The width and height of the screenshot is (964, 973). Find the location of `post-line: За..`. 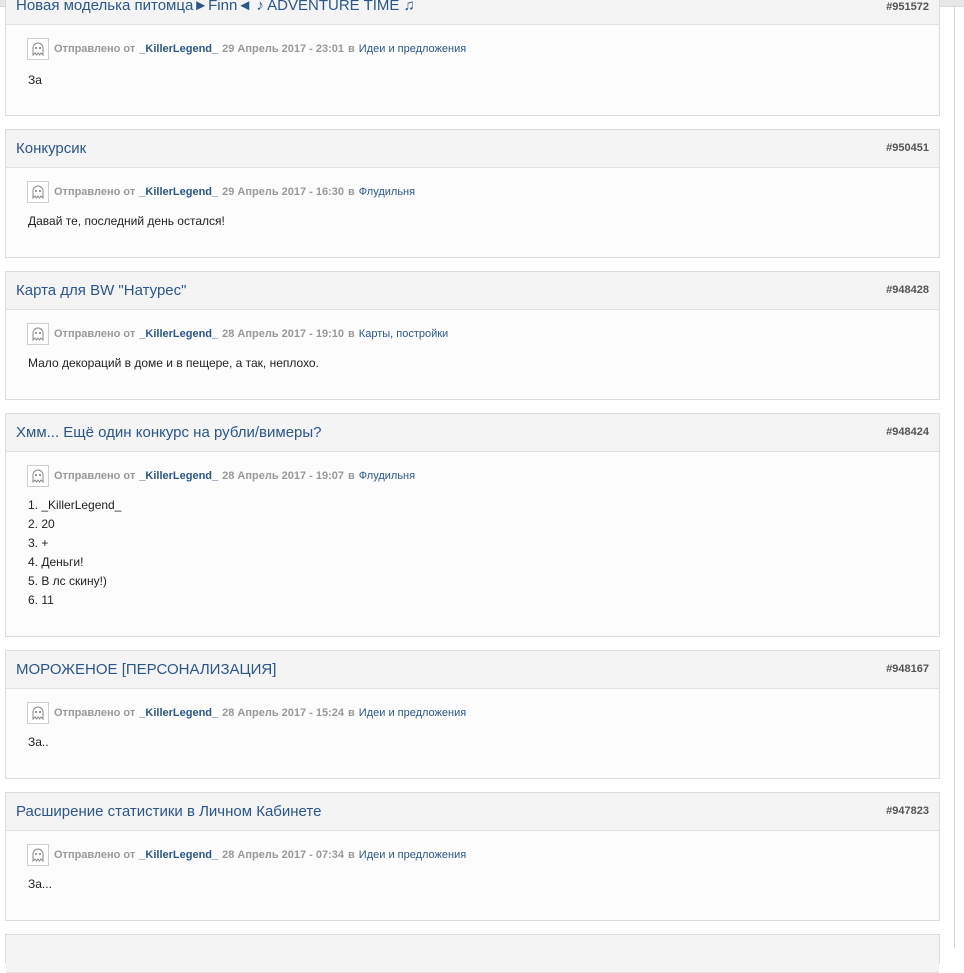

post-line: За.. is located at coordinates (38, 742).